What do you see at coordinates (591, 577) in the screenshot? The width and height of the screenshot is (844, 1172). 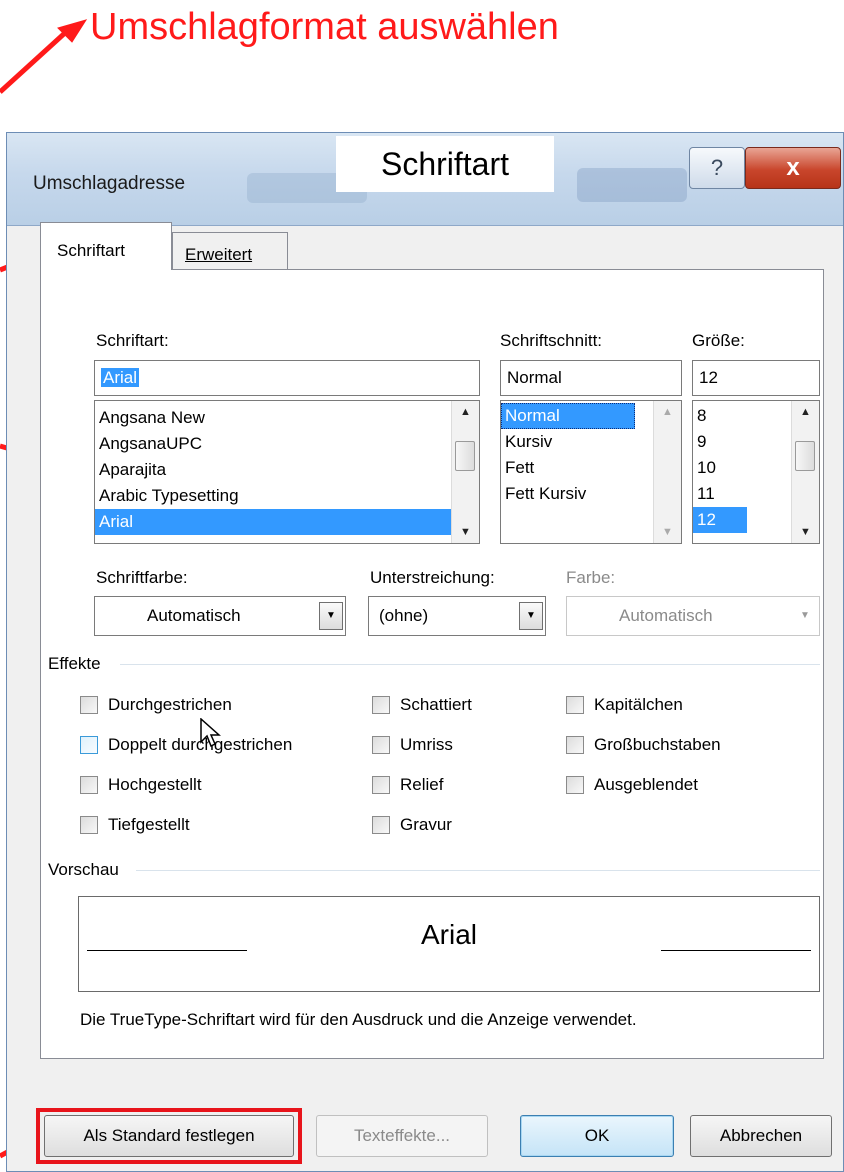 I see `underline-color-label: Farbe:` at bounding box center [591, 577].